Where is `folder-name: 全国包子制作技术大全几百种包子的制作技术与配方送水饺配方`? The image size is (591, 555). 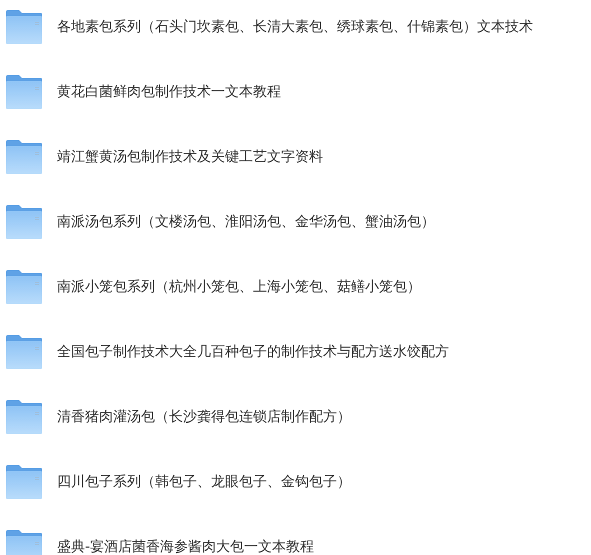
folder-name: 全国包子制作技术大全几百种包子的制作技术与配方送水饺配方 is located at coordinates (253, 352).